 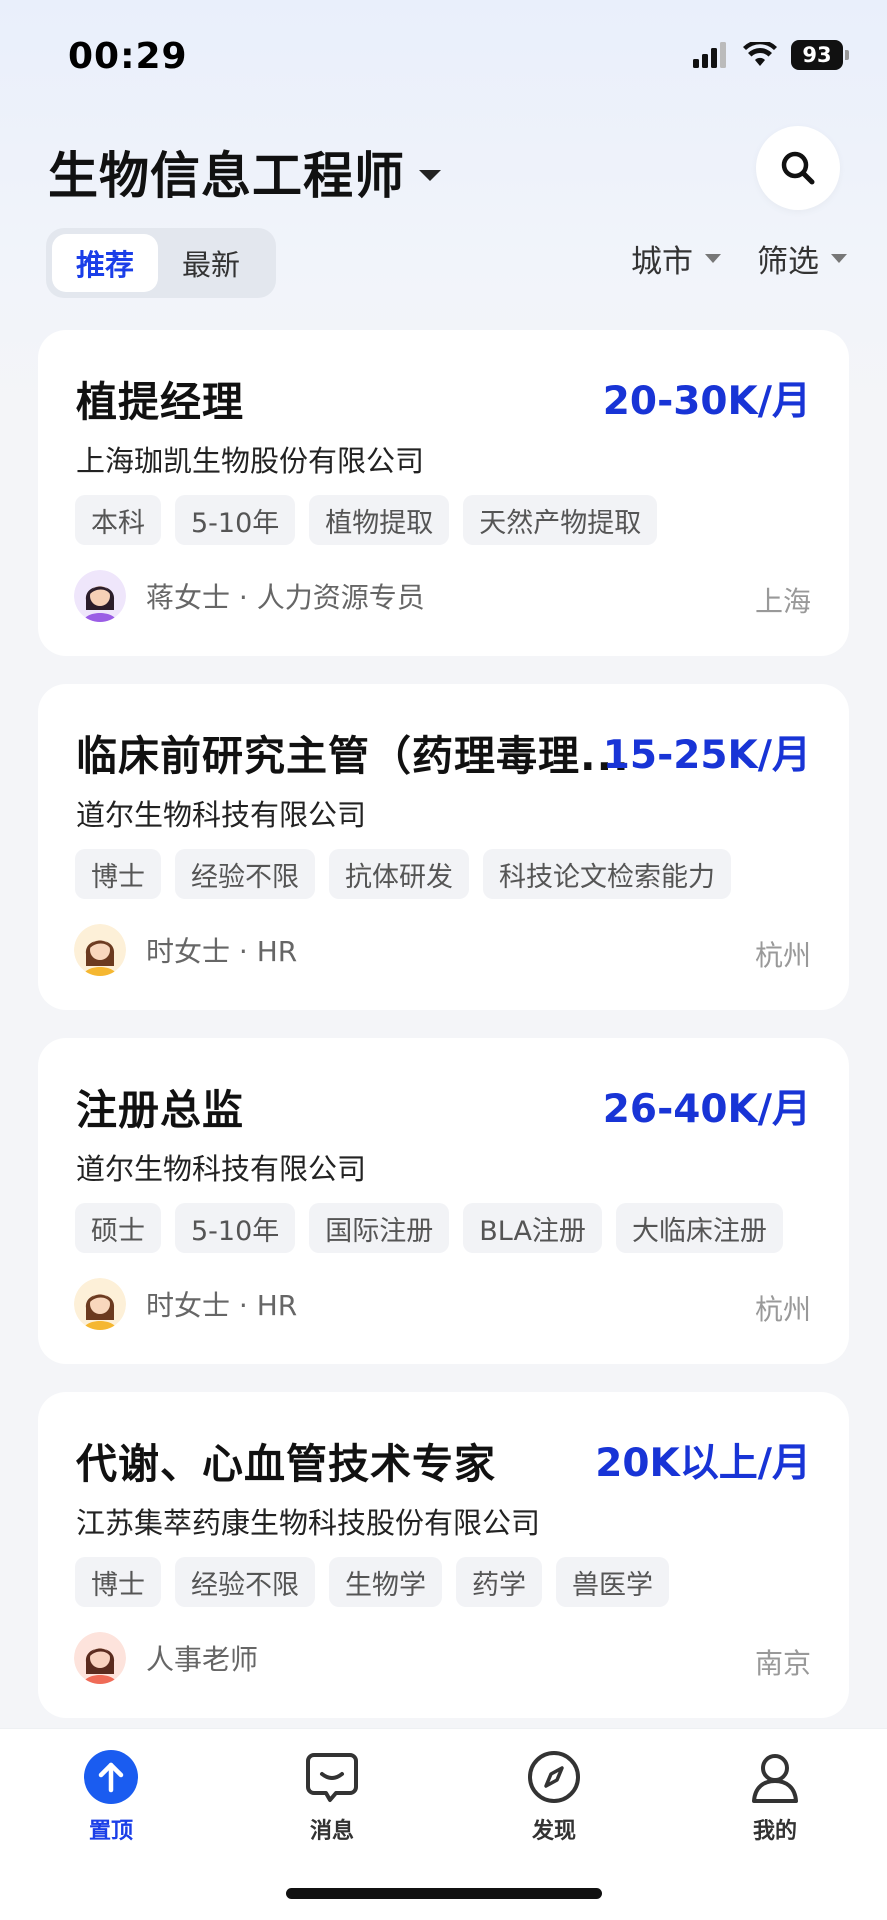 What do you see at coordinates (160, 402) in the screenshot?
I see `job-title: 植提经理` at bounding box center [160, 402].